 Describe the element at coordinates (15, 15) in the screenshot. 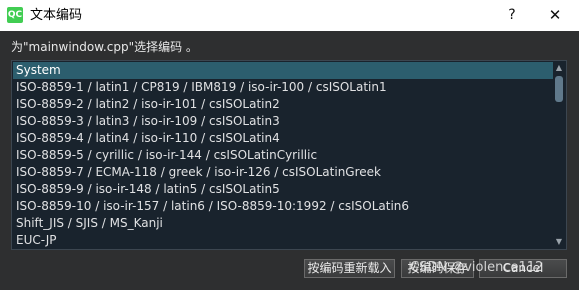

I see `qt-creator-icon: QC` at that location.